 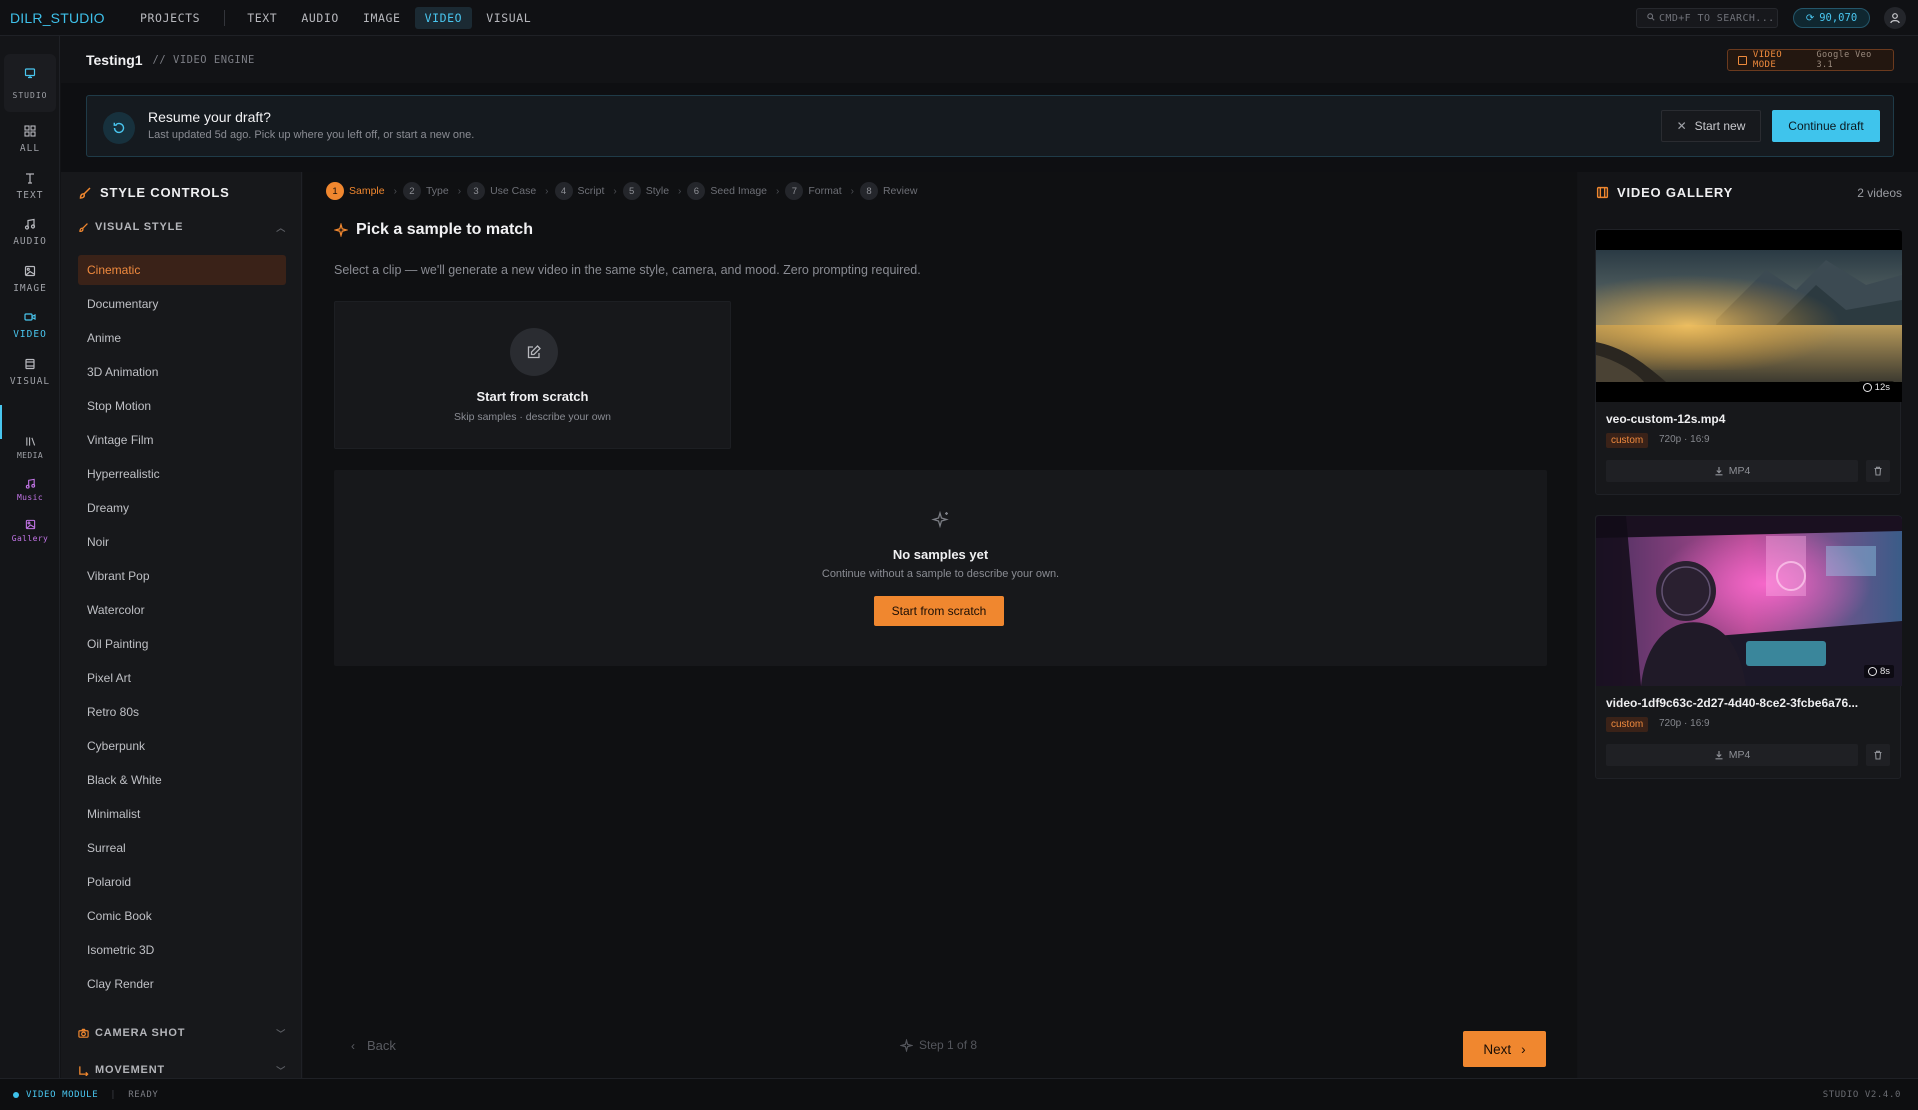 I want to click on video-tag: custom, so click(x=1627, y=724).